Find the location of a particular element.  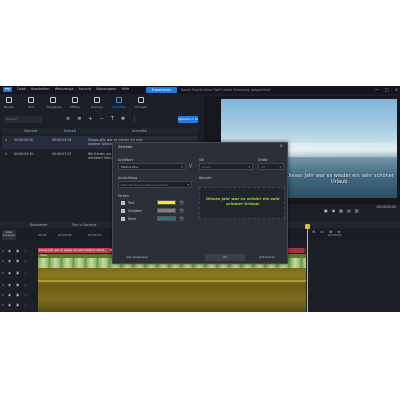

track-number: 2 is located at coordinates (3, 261).